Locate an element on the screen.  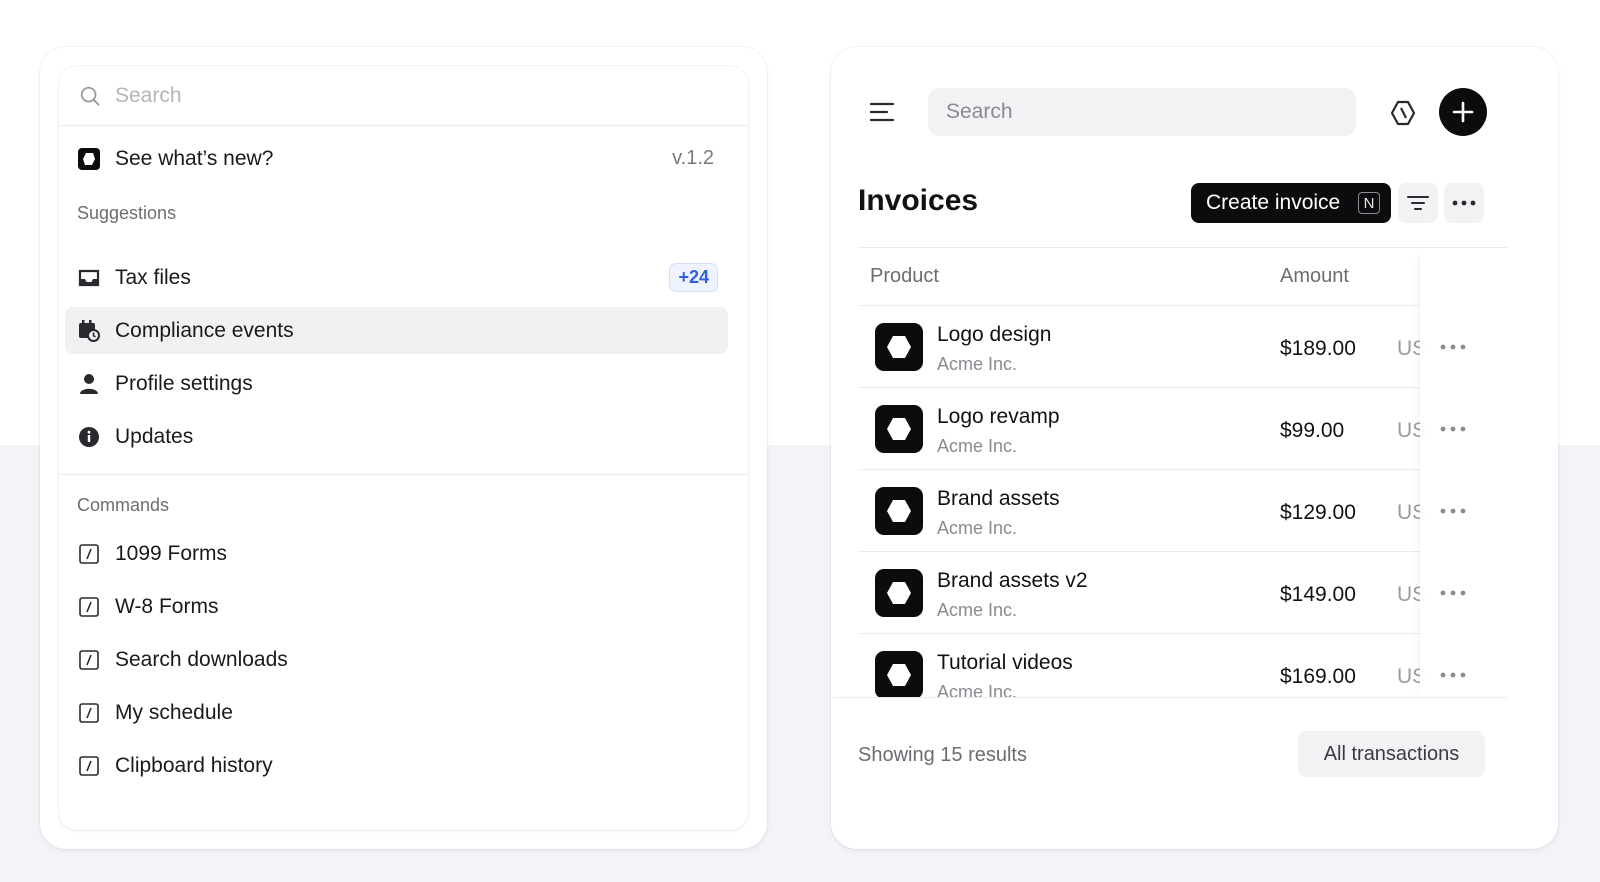
suggestions-heading: Suggestions is located at coordinates (127, 213).